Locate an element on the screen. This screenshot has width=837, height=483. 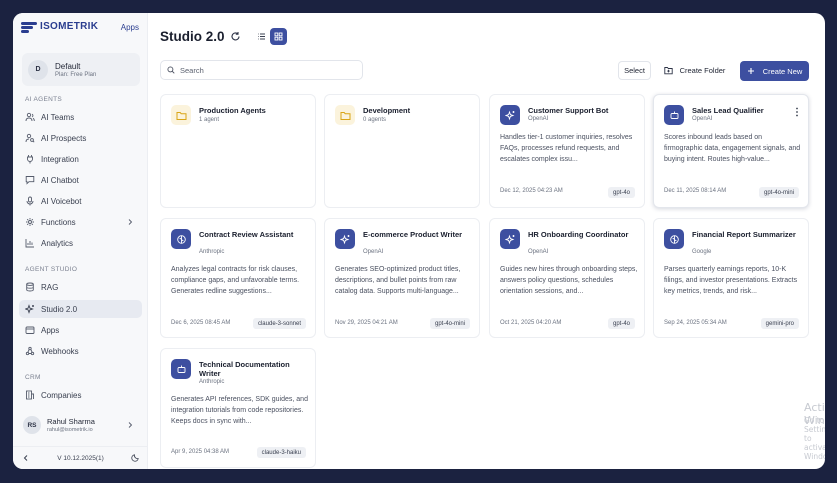
section-label-agent-studio: AGENT STUDIO is located at coordinates (51, 269).